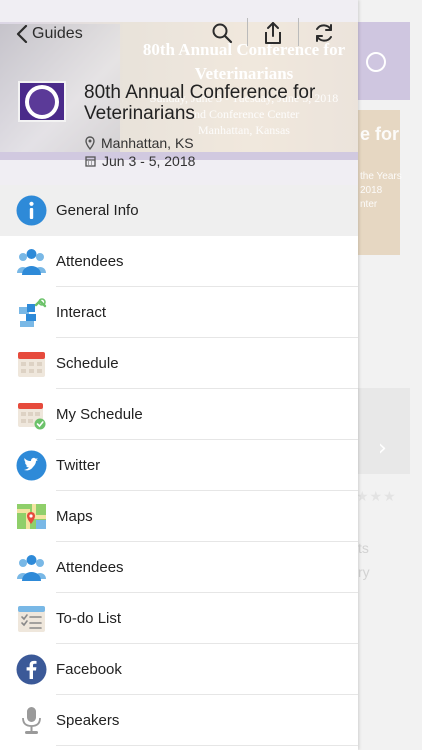 The width and height of the screenshot is (422, 750). Describe the element at coordinates (273, 33) in the screenshot. I see `share-icon` at that location.